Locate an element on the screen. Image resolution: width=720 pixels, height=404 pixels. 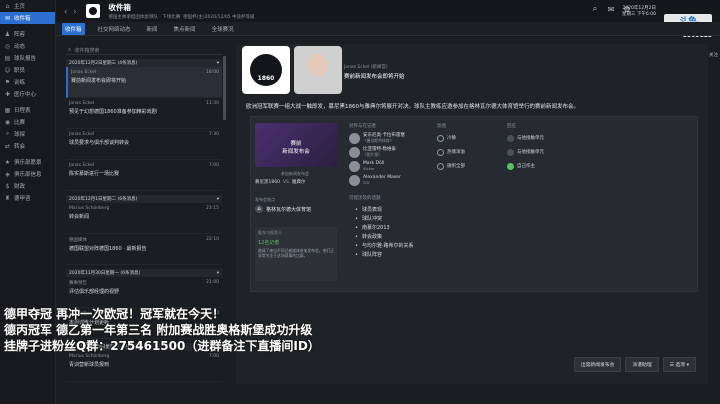
mood-item: 旗帜全部 is located at coordinates (451, 166).